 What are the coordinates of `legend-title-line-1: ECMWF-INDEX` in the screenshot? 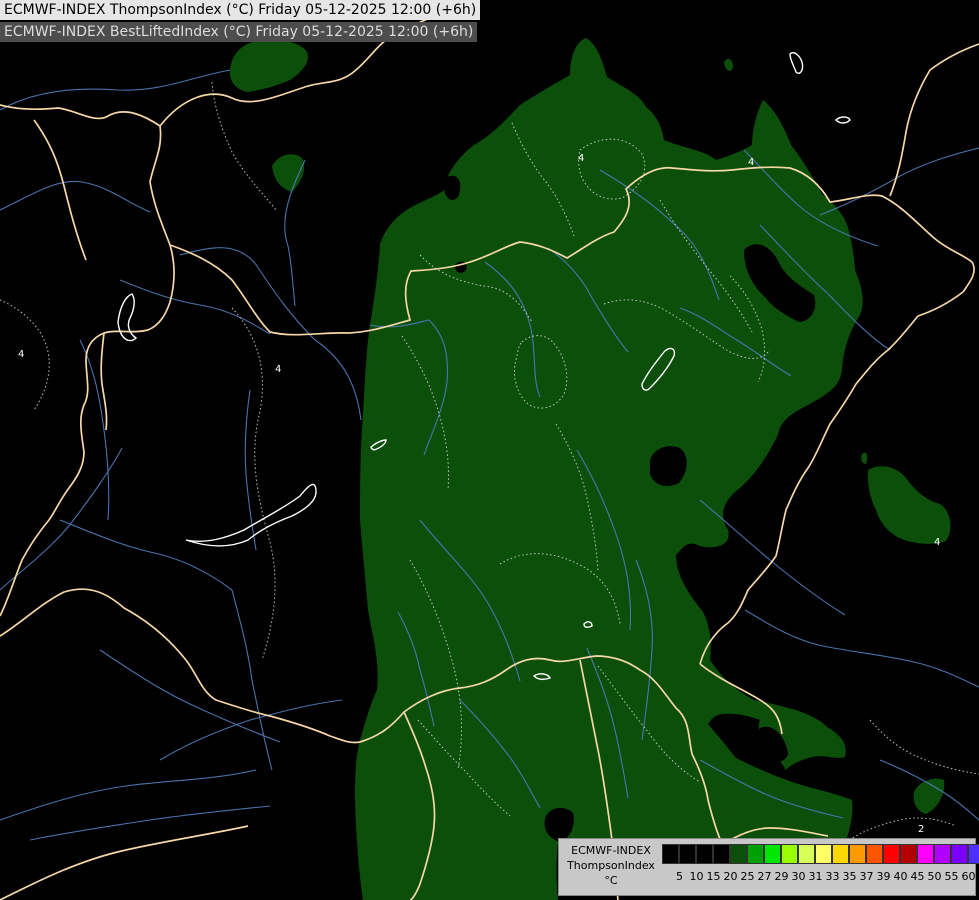 It's located at (611, 850).